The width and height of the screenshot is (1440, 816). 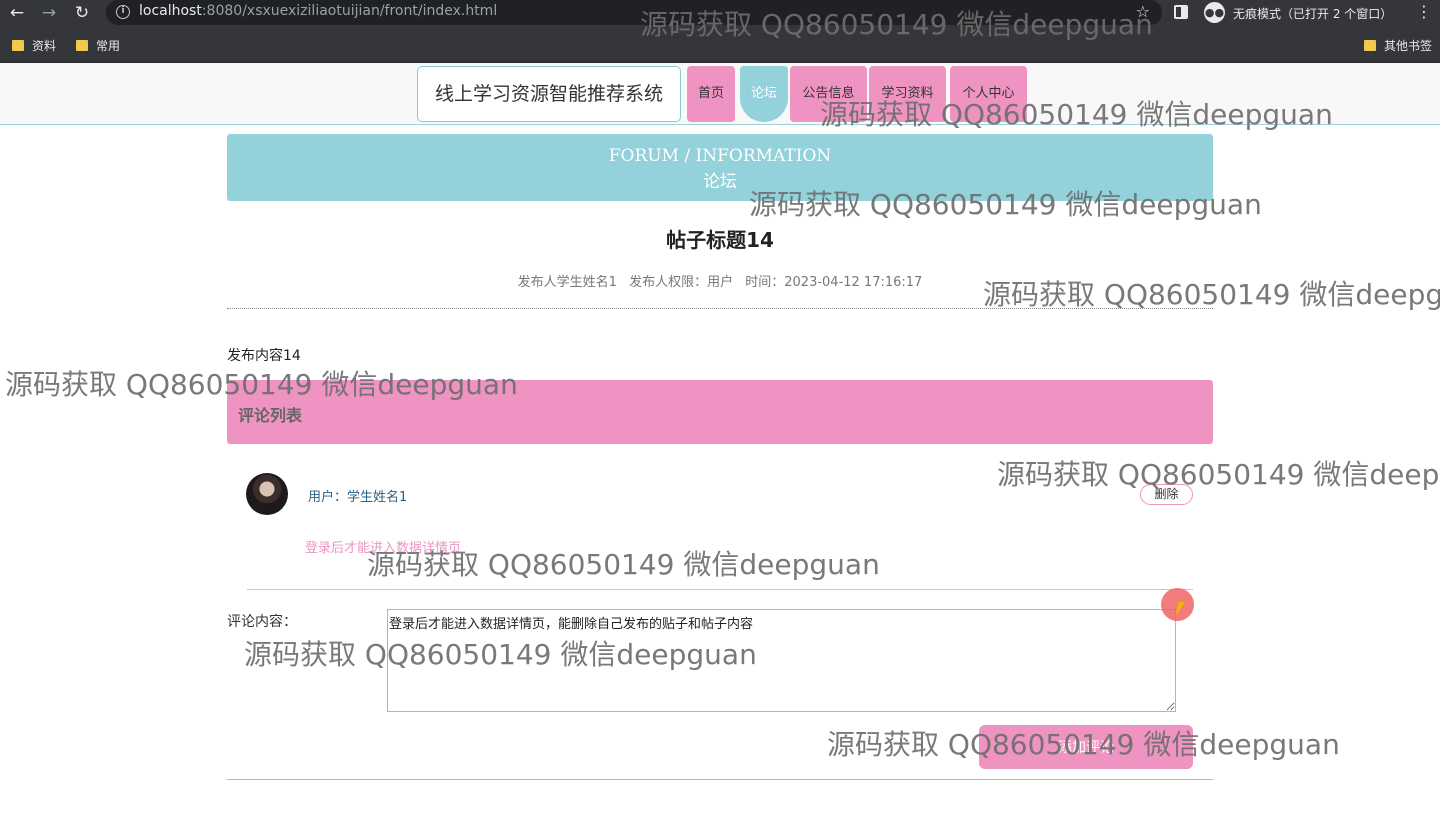 What do you see at coordinates (567, 282) in the screenshot?
I see `post-author: 发布人学生姓名1` at bounding box center [567, 282].